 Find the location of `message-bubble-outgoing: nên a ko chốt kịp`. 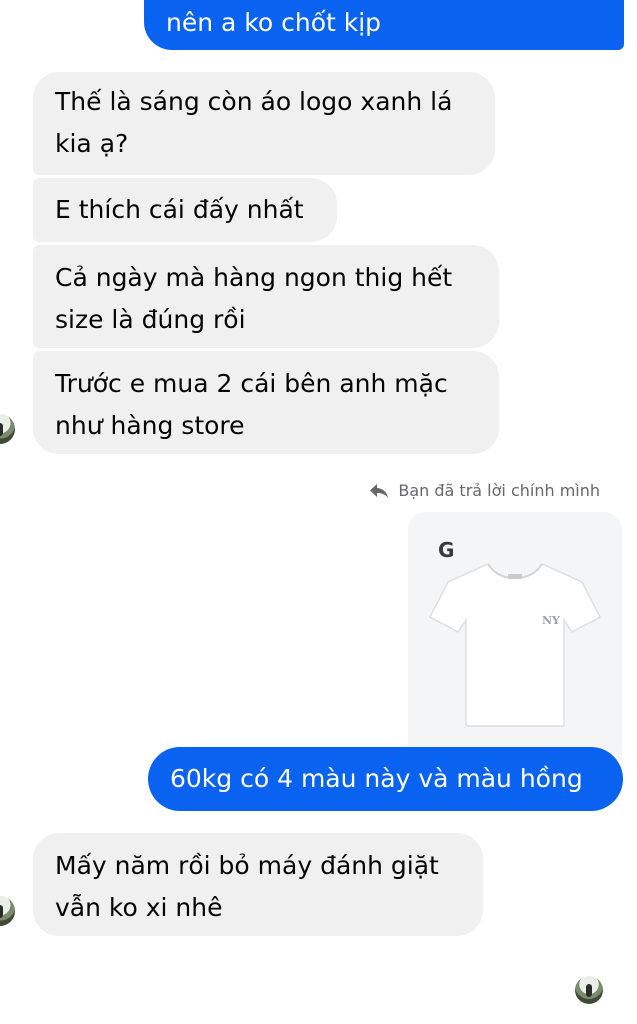

message-bubble-outgoing: nên a ko chốt kịp is located at coordinates (384, 25).